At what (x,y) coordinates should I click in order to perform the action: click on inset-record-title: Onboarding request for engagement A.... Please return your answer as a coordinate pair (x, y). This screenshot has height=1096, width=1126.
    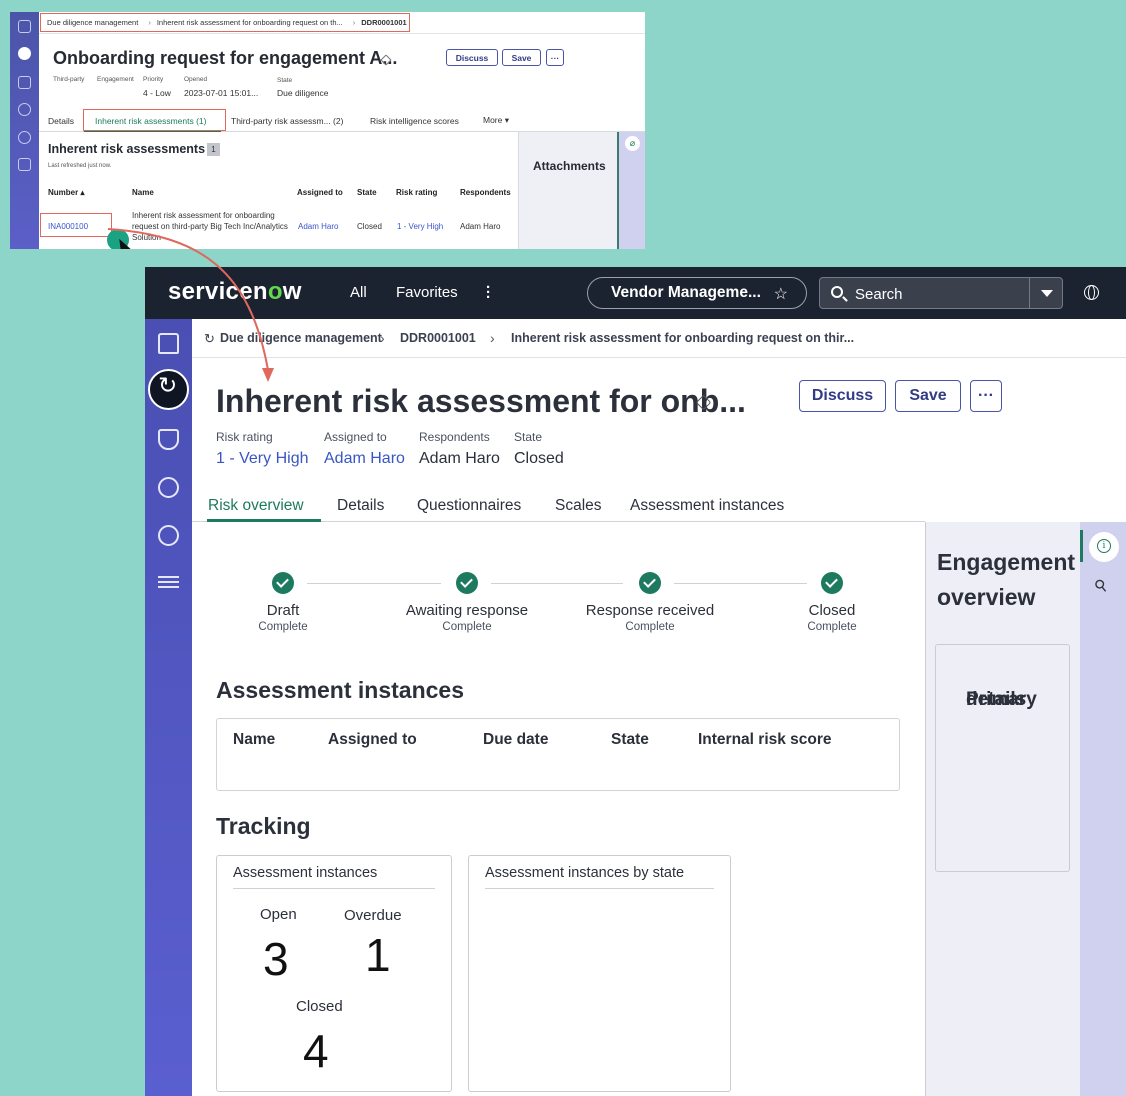
    Looking at the image, I should click on (225, 58).